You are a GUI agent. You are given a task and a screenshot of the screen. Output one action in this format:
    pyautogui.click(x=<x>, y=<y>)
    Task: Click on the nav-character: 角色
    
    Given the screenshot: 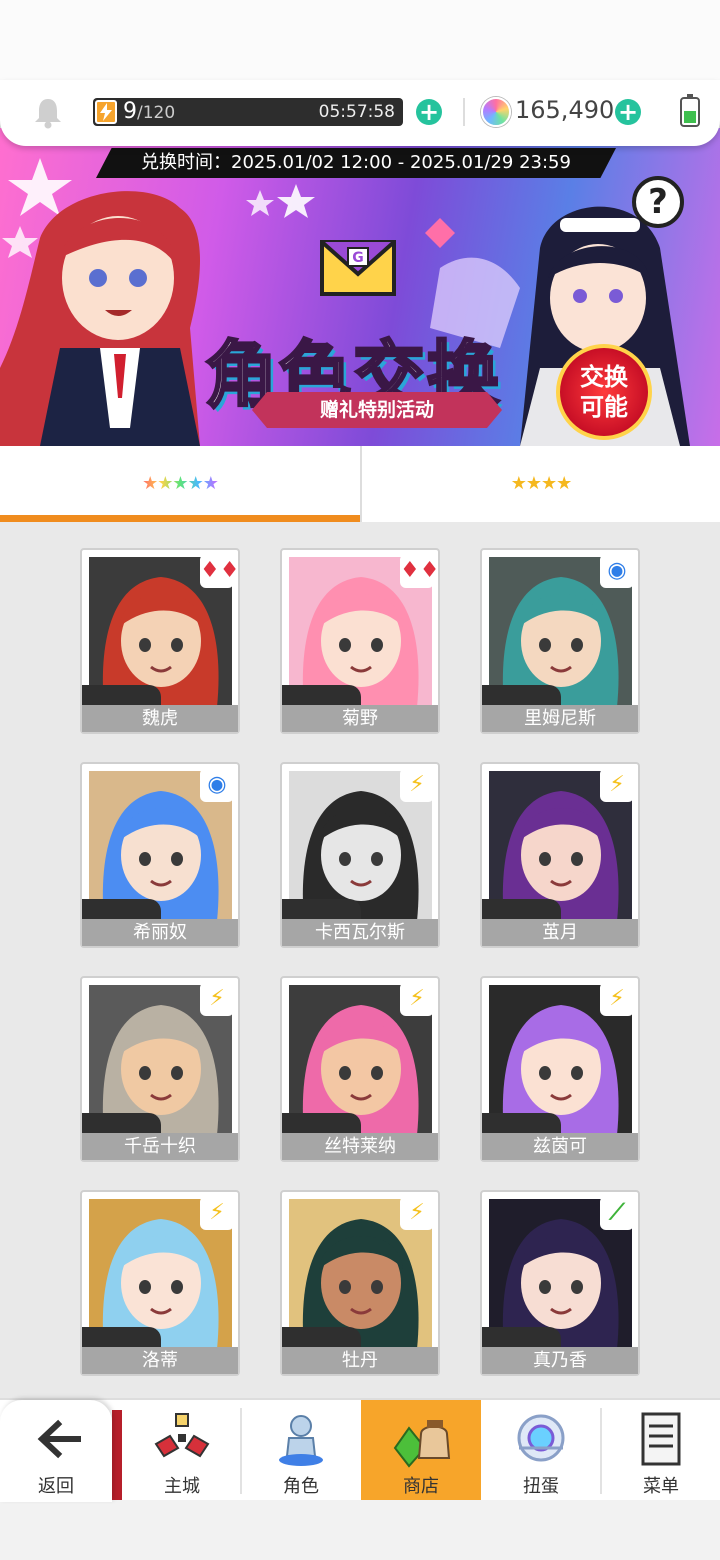 What is the action you would take?
    pyautogui.click(x=301, y=1451)
    